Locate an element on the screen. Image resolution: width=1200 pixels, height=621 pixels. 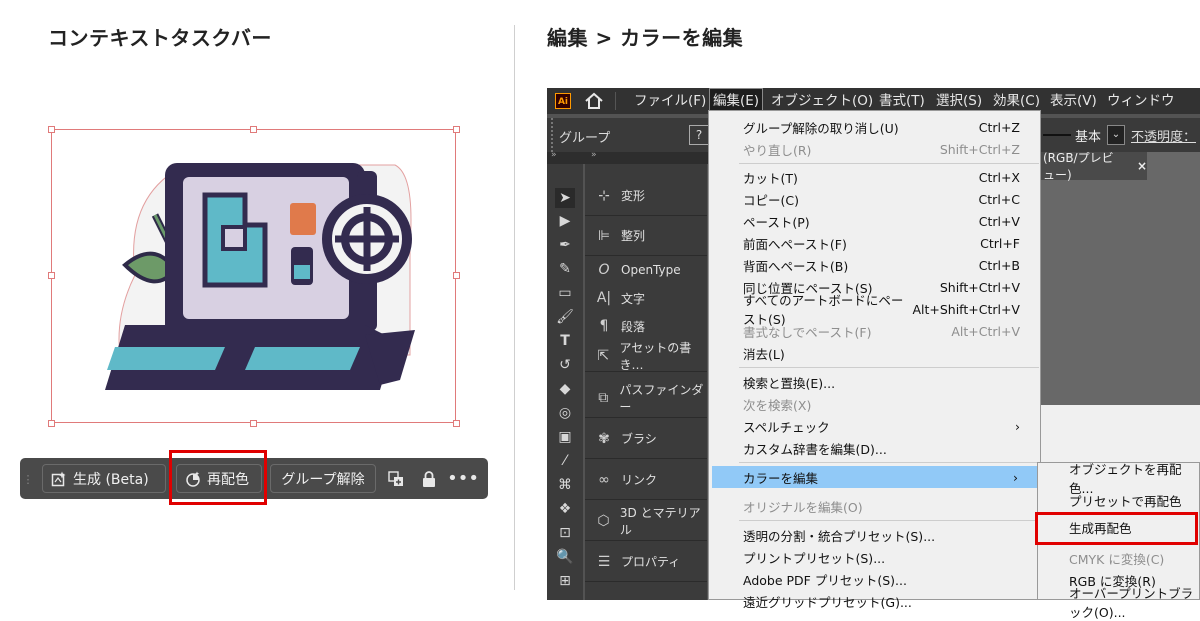
collapse-toolbar-icon: » is located at coordinates (554, 155).